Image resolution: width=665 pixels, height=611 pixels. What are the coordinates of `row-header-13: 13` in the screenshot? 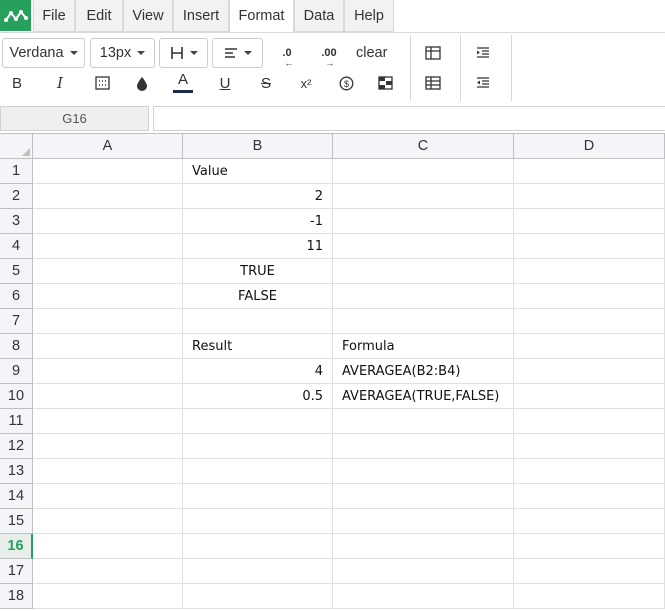 It's located at (16, 471).